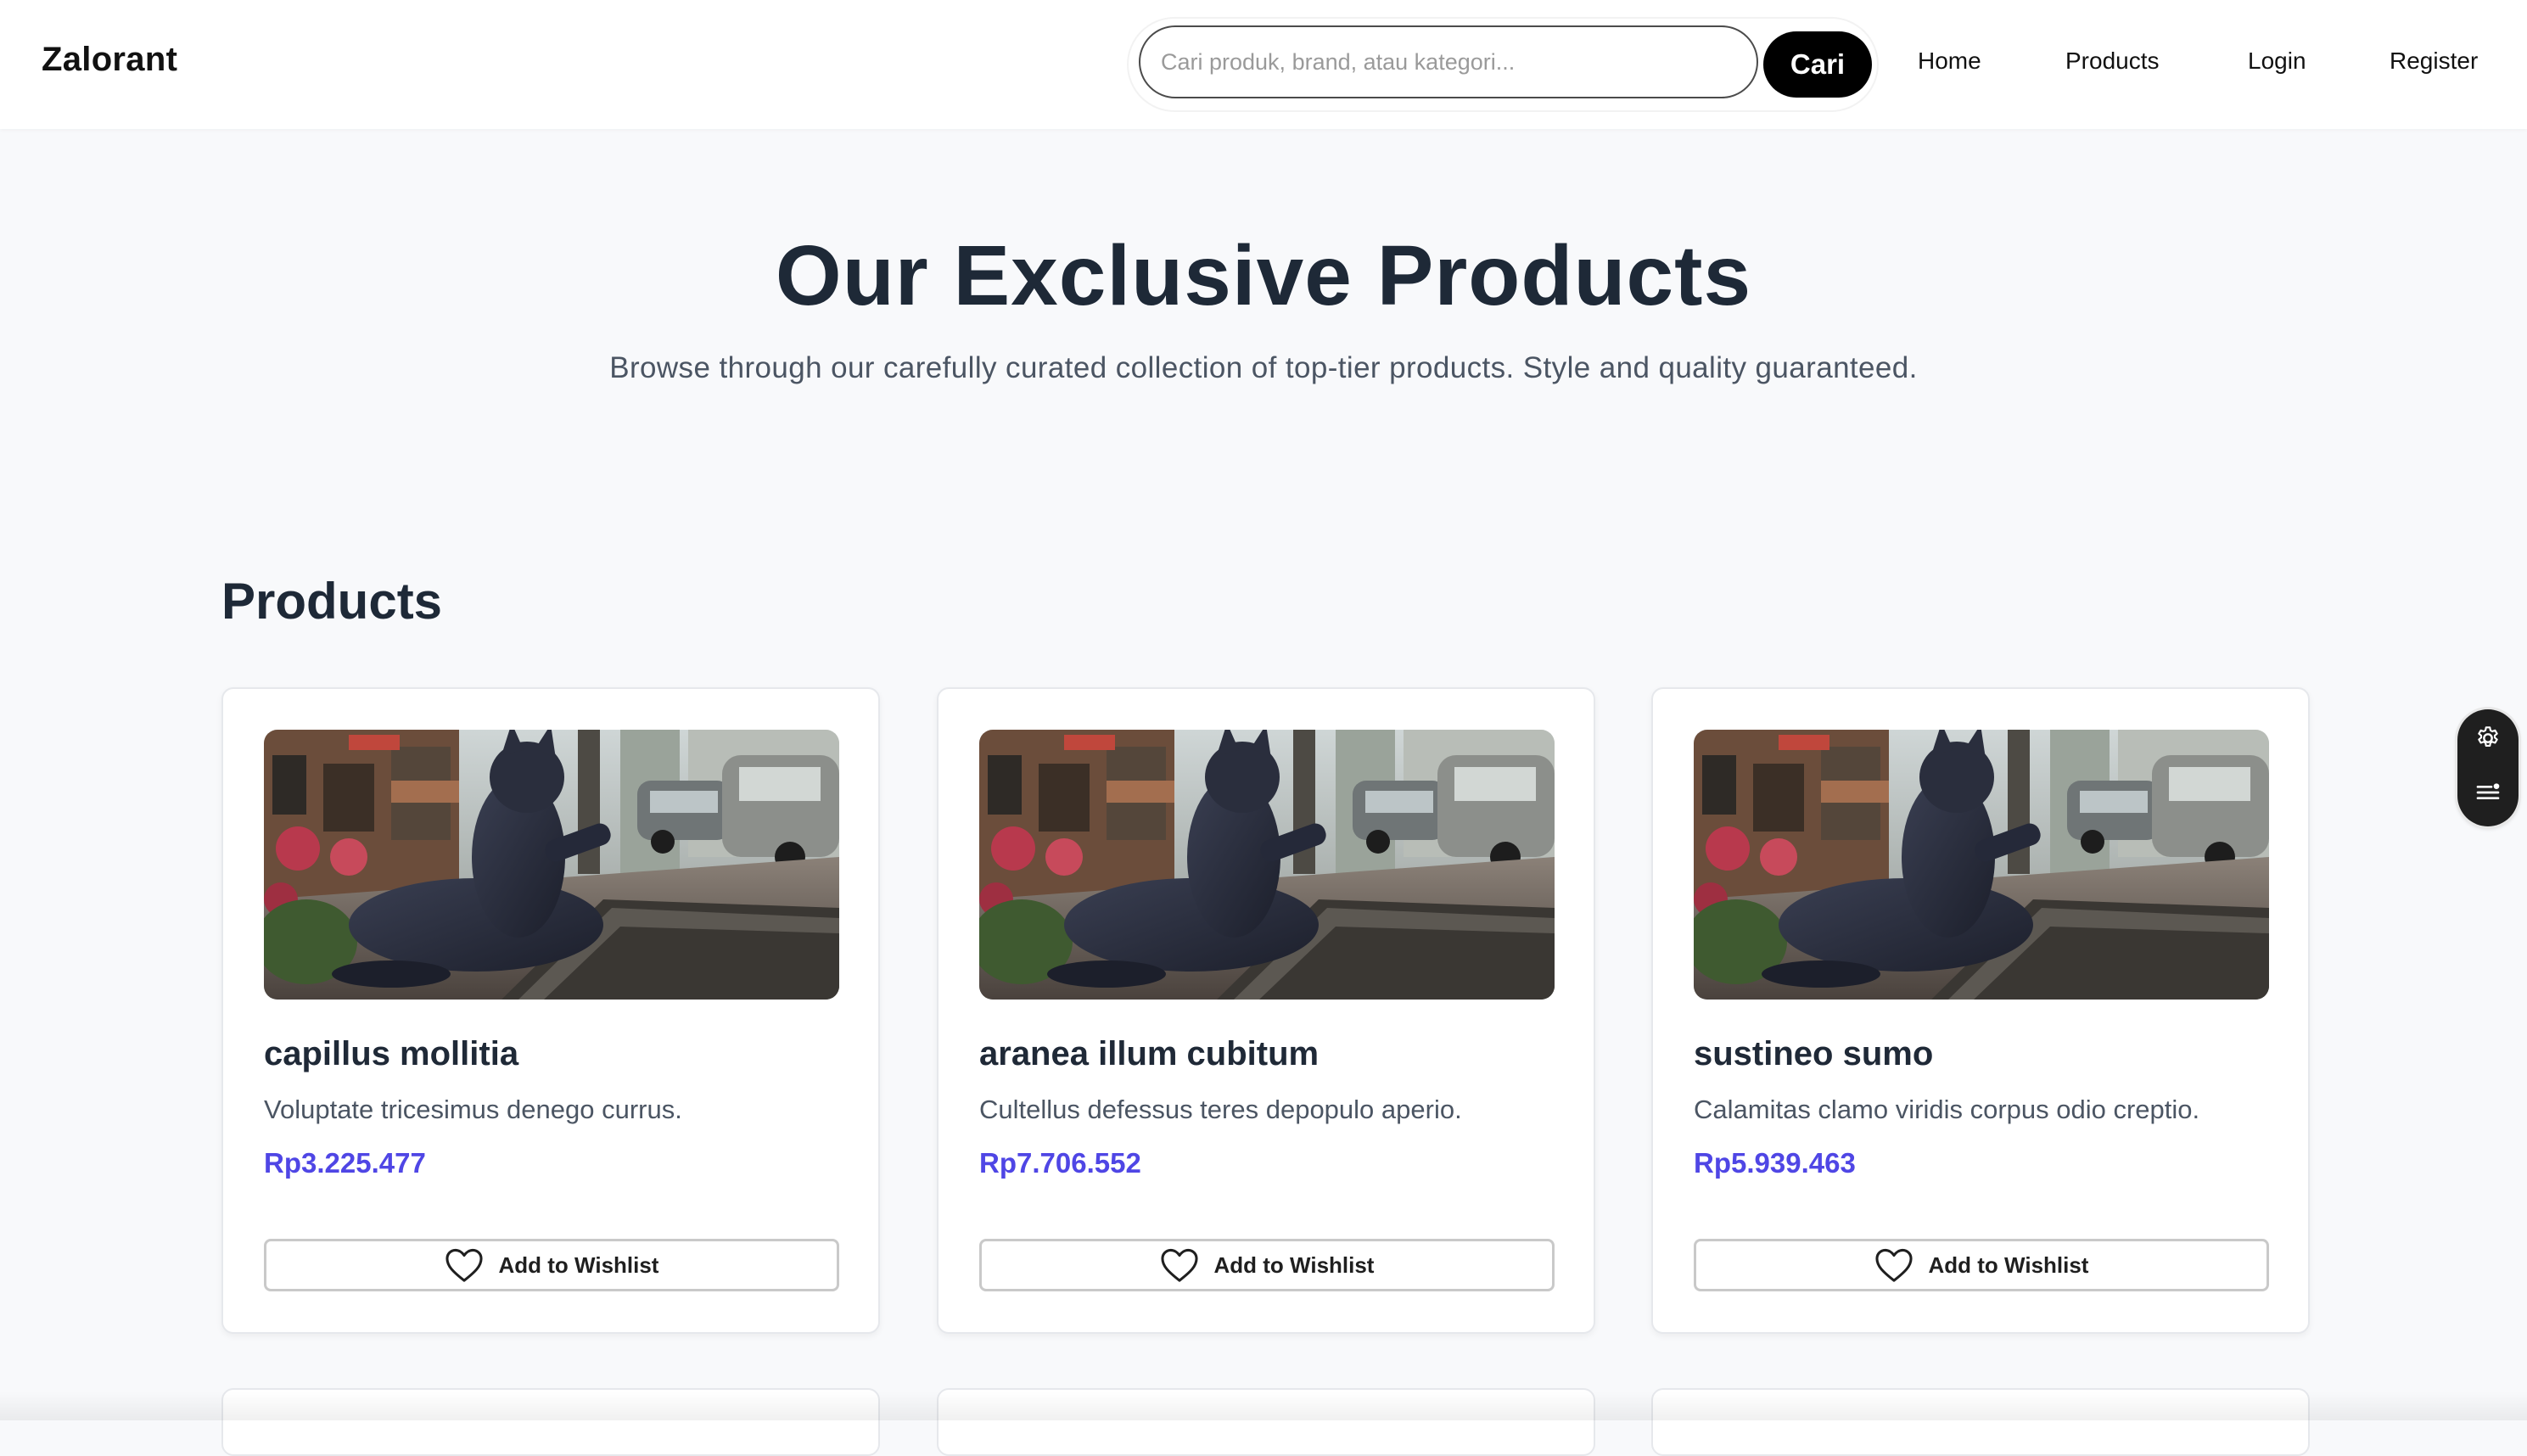 The height and width of the screenshot is (1456, 2527). Describe the element at coordinates (2434, 62) in the screenshot. I see `nav-register: Register` at that location.